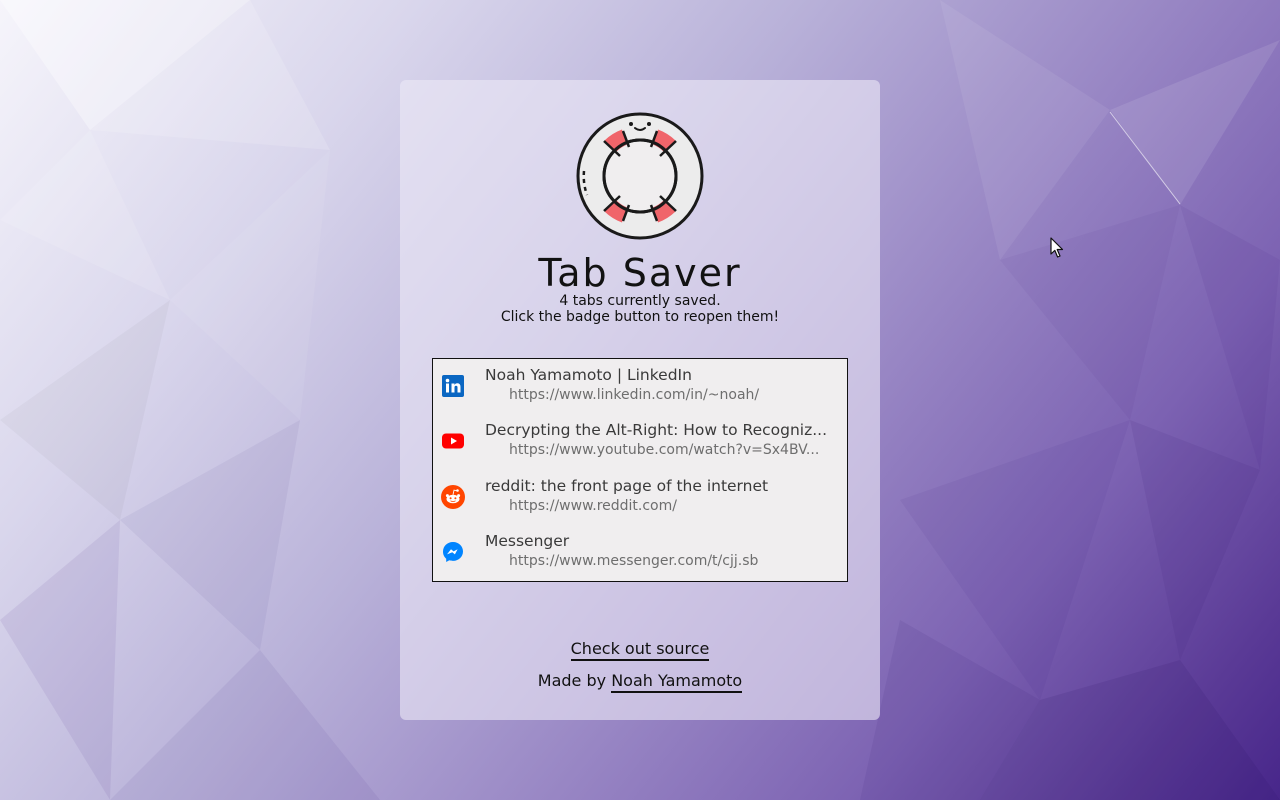 This screenshot has height=800, width=1280. Describe the element at coordinates (634, 561) in the screenshot. I see `tab-url: https://www.messenger.com/t/cjj.sb` at that location.